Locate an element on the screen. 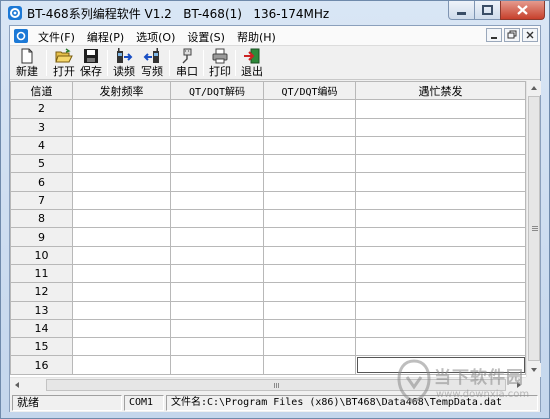  horizontal-scroll-thumb is located at coordinates (276, 385).